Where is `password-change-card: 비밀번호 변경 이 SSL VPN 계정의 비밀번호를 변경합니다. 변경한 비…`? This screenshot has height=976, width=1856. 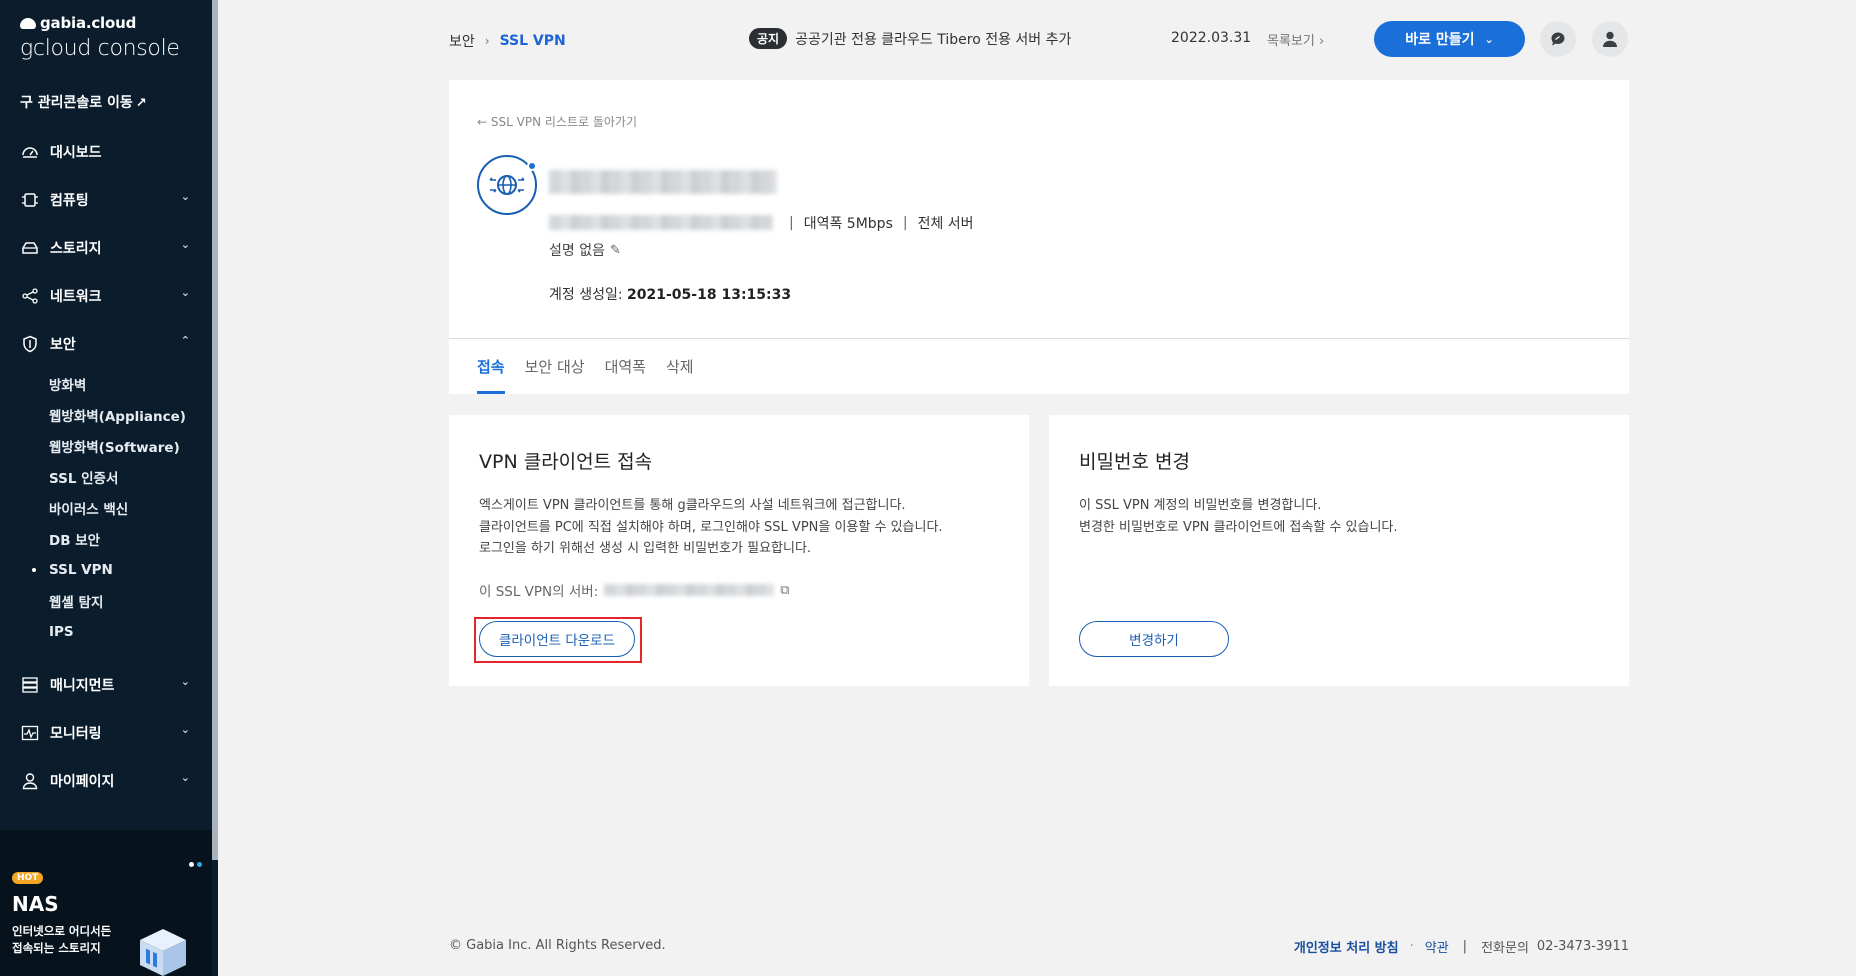 password-change-card: 비밀번호 변경 이 SSL VPN 계정의 비밀번호를 변경합니다. 변경한 비… is located at coordinates (1339, 550).